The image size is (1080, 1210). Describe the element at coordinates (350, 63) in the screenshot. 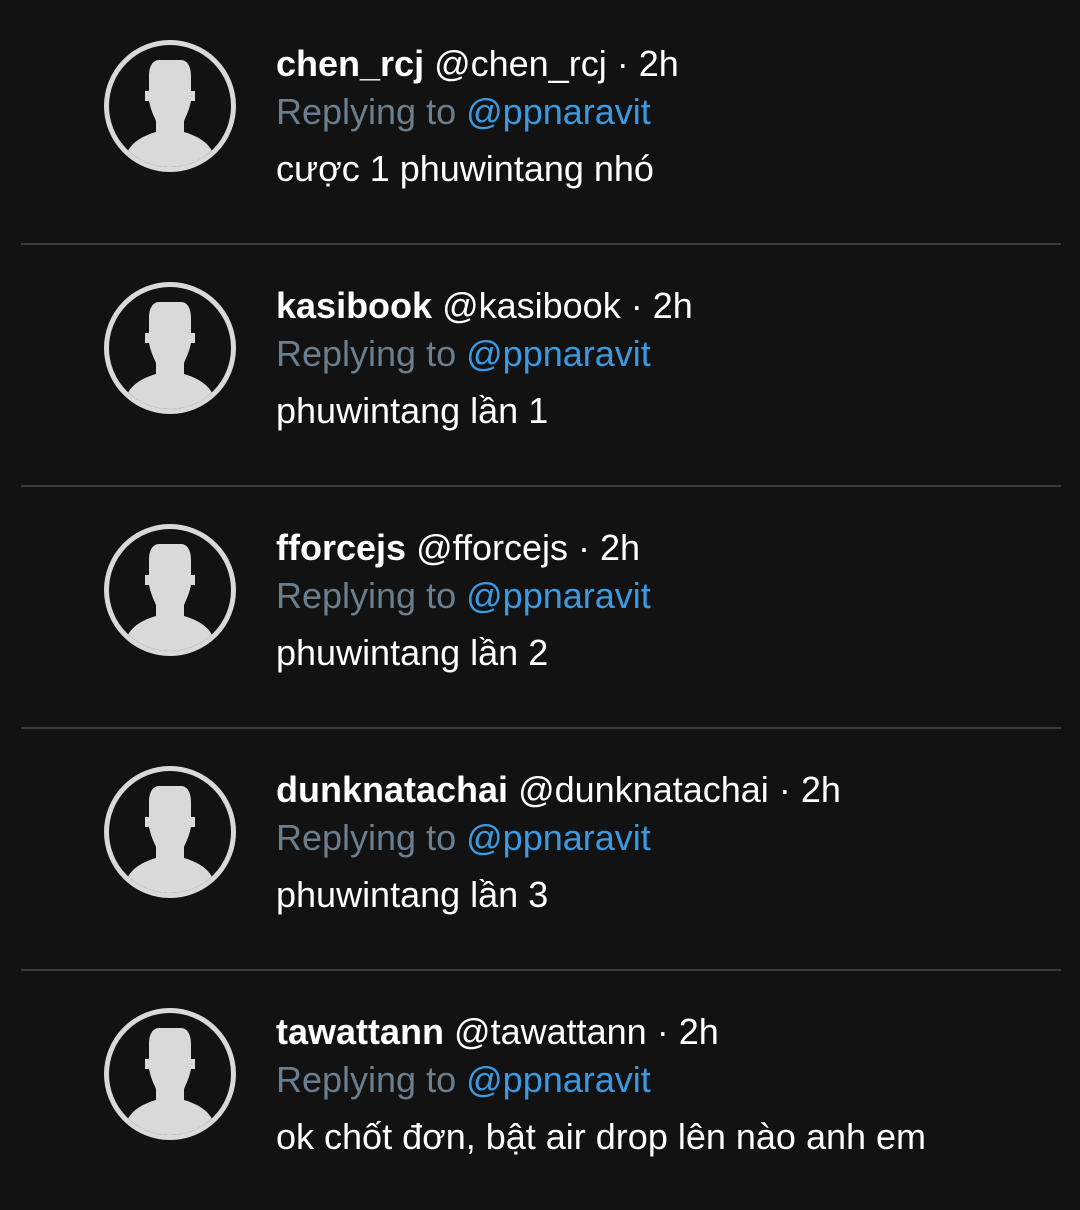

I see `display-name: chen_rcj` at that location.